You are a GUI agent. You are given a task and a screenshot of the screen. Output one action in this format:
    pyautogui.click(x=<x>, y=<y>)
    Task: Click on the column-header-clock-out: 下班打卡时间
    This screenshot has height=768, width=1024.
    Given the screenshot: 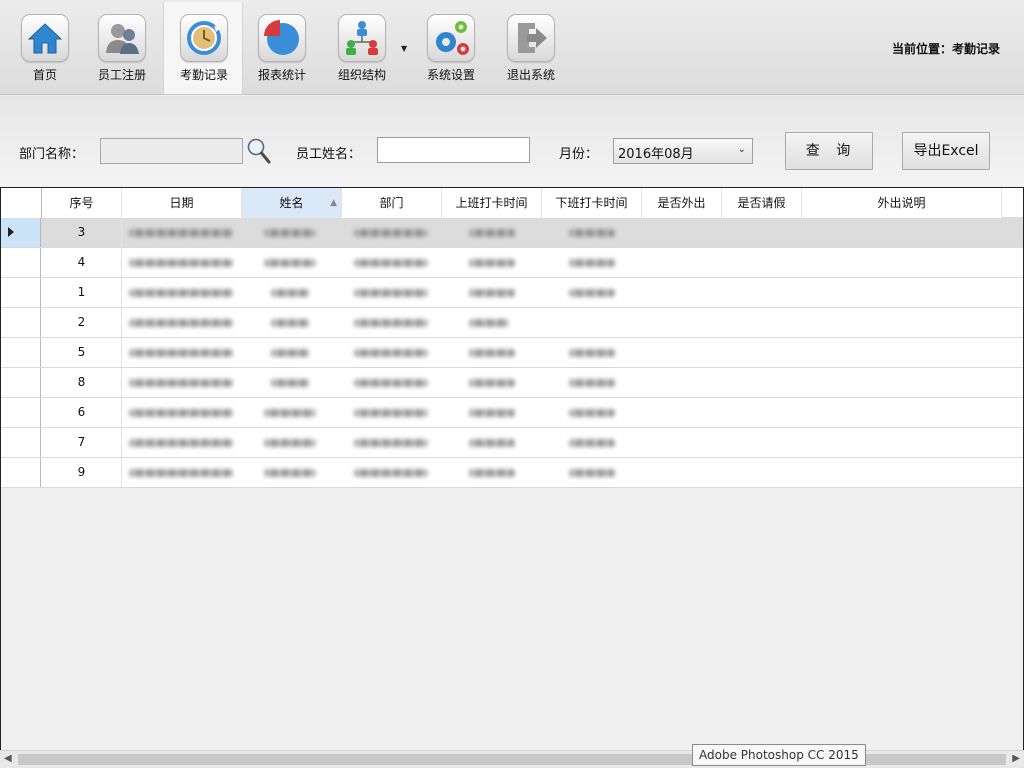 What is the action you would take?
    pyautogui.click(x=592, y=203)
    